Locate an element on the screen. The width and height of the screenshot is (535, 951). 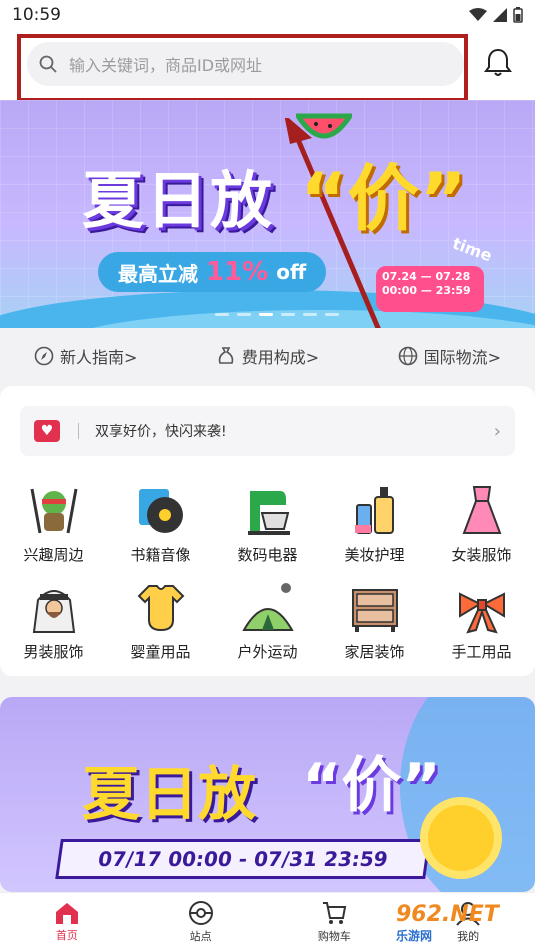
category-item-interests: 兴趣周边 is located at coordinates (53, 523).